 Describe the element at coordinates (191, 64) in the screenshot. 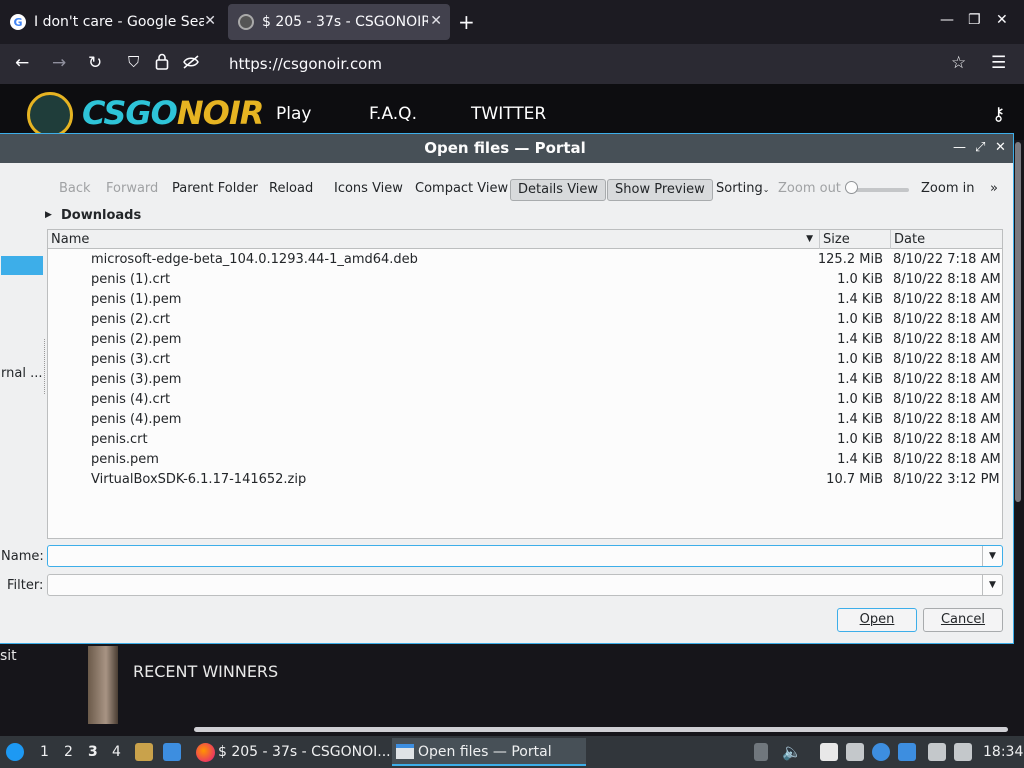

I see `tracking-protection-icon` at that location.